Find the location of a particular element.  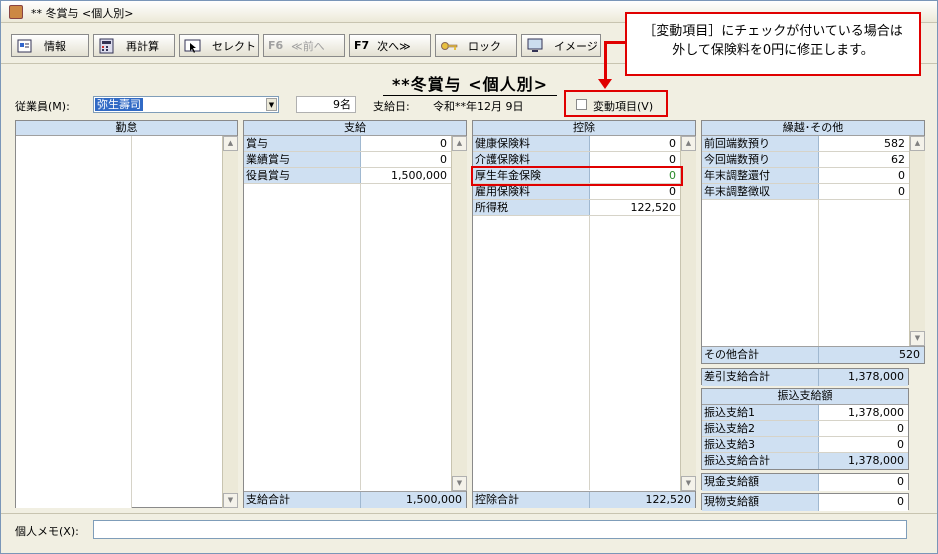

payments-header: 支給 is located at coordinates (355, 128).